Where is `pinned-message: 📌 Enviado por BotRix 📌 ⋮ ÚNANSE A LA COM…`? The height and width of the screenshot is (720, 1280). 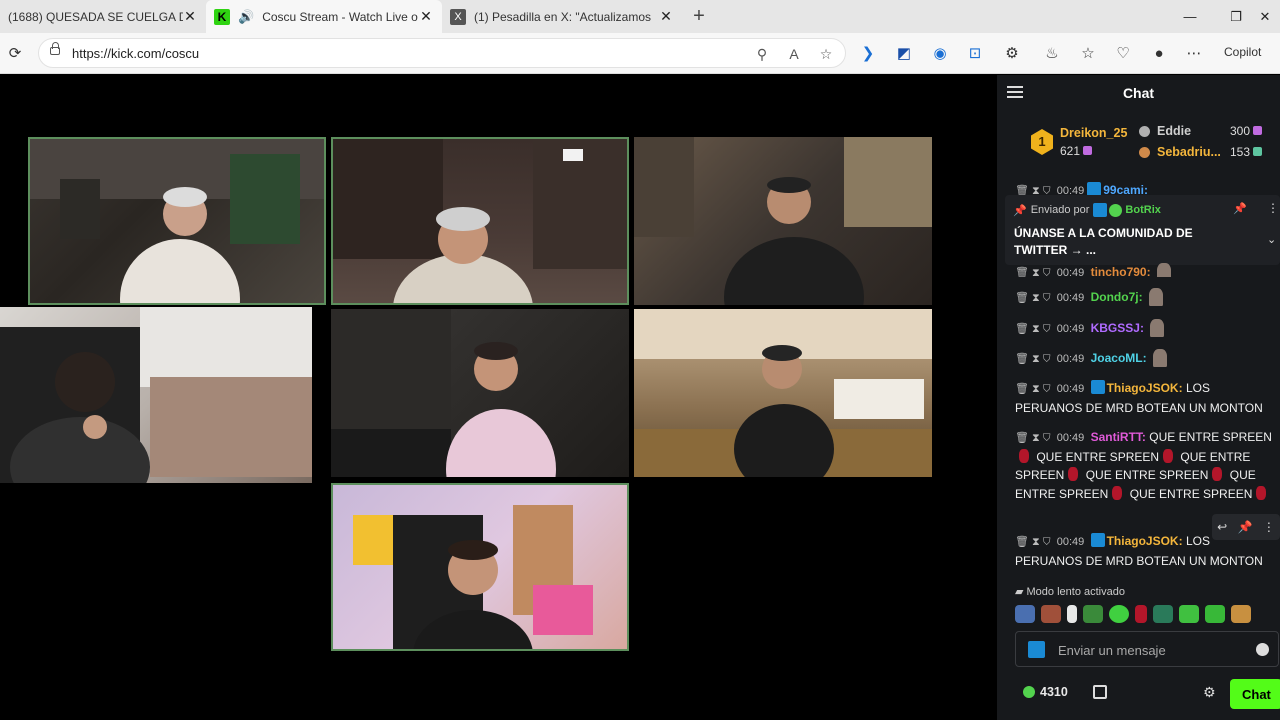 pinned-message: 📌 Enviado por BotRix 📌 ⋮ ÚNANSE A LA COM… is located at coordinates (1142, 230).